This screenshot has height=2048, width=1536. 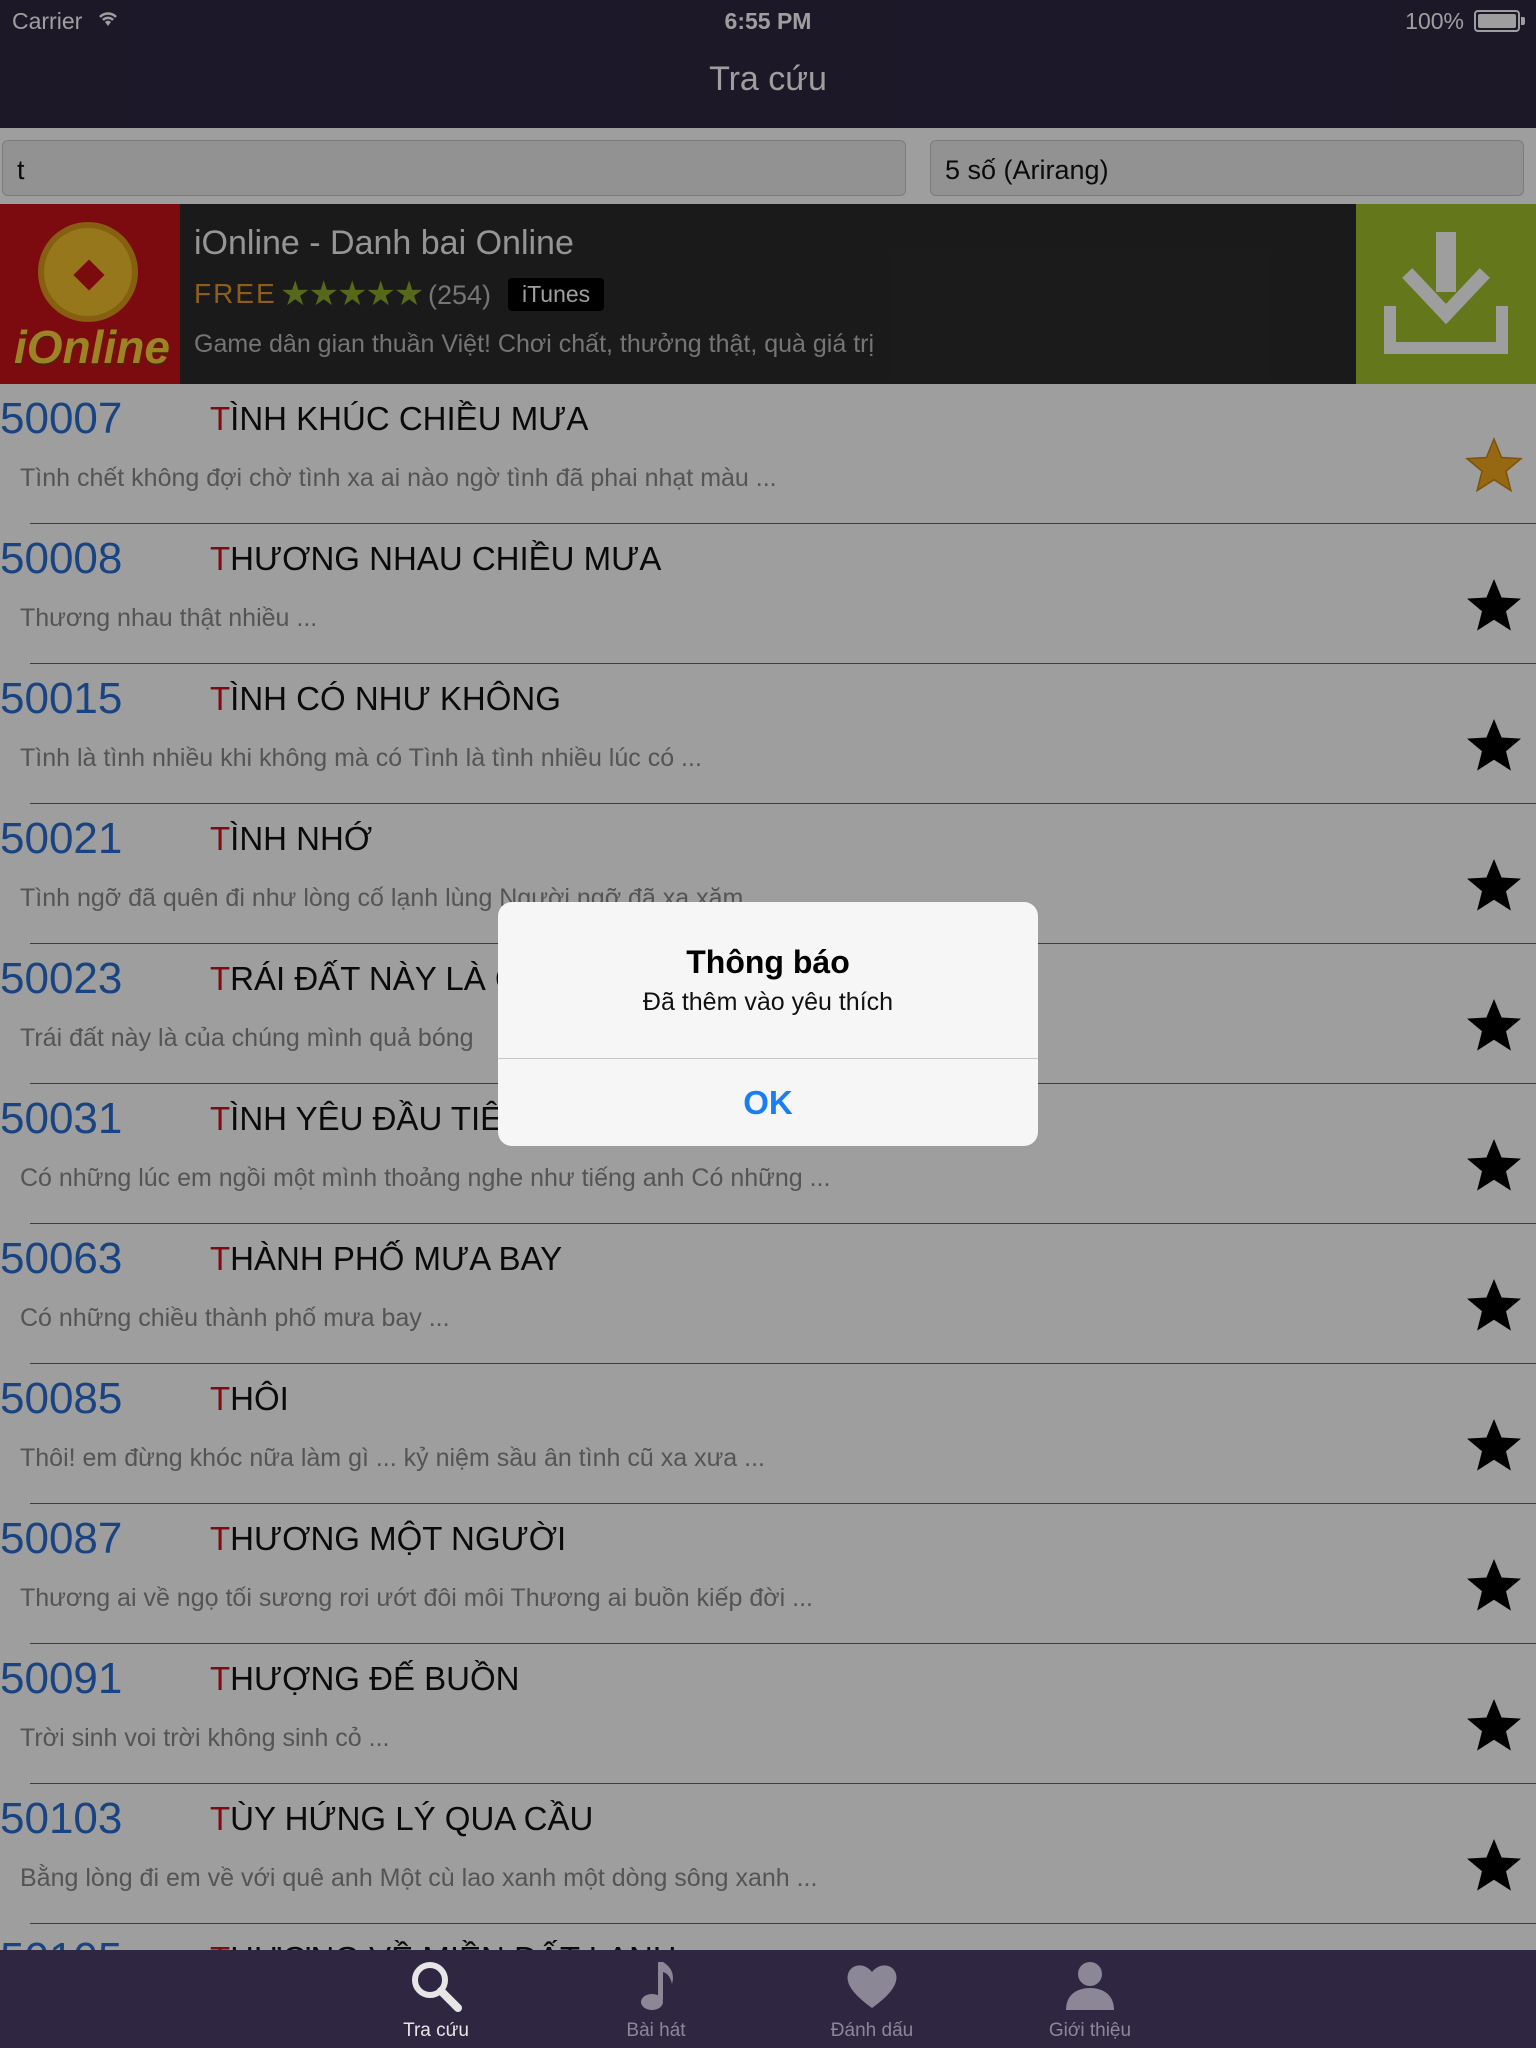 I want to click on tab-3: Đánh dấu, so click(x=872, y=1999).